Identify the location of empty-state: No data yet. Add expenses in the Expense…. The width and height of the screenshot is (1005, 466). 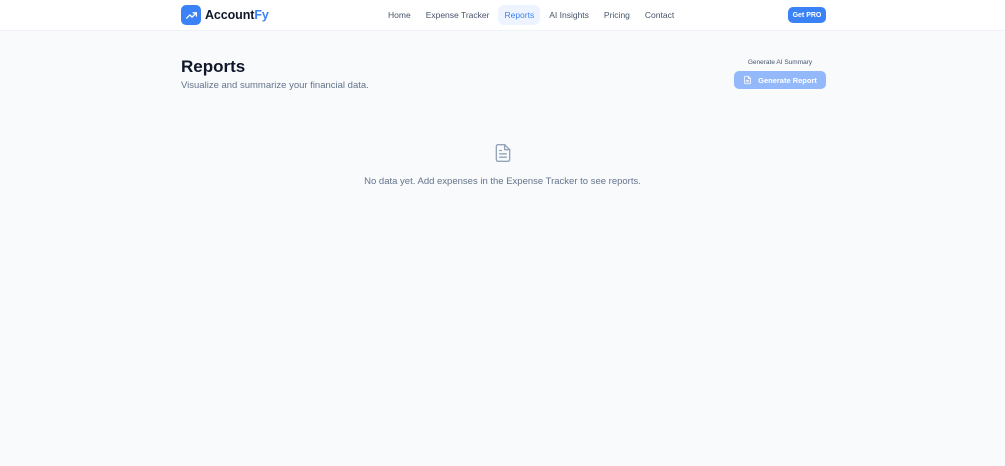
(502, 164).